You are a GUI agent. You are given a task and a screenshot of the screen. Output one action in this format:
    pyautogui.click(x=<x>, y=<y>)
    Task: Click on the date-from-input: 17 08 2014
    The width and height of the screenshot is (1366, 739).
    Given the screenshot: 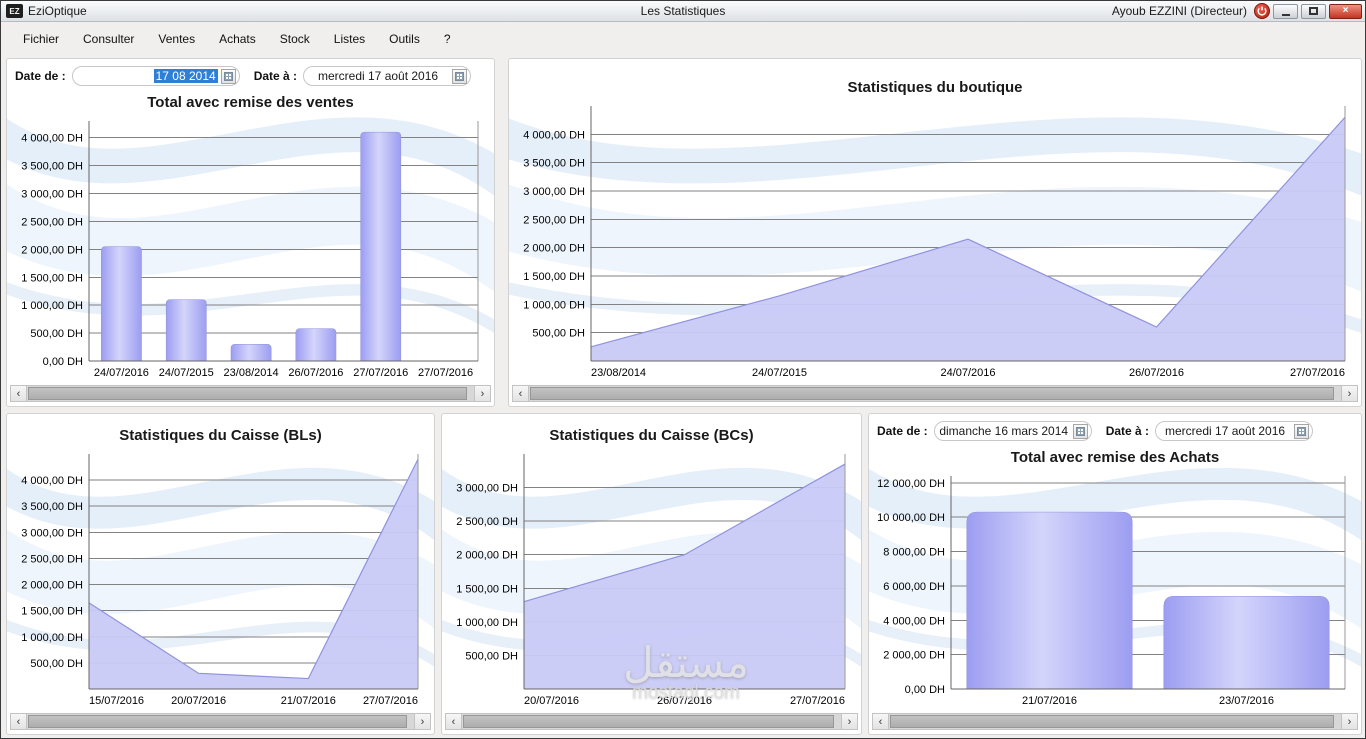 What is the action you would take?
    pyautogui.click(x=155, y=76)
    